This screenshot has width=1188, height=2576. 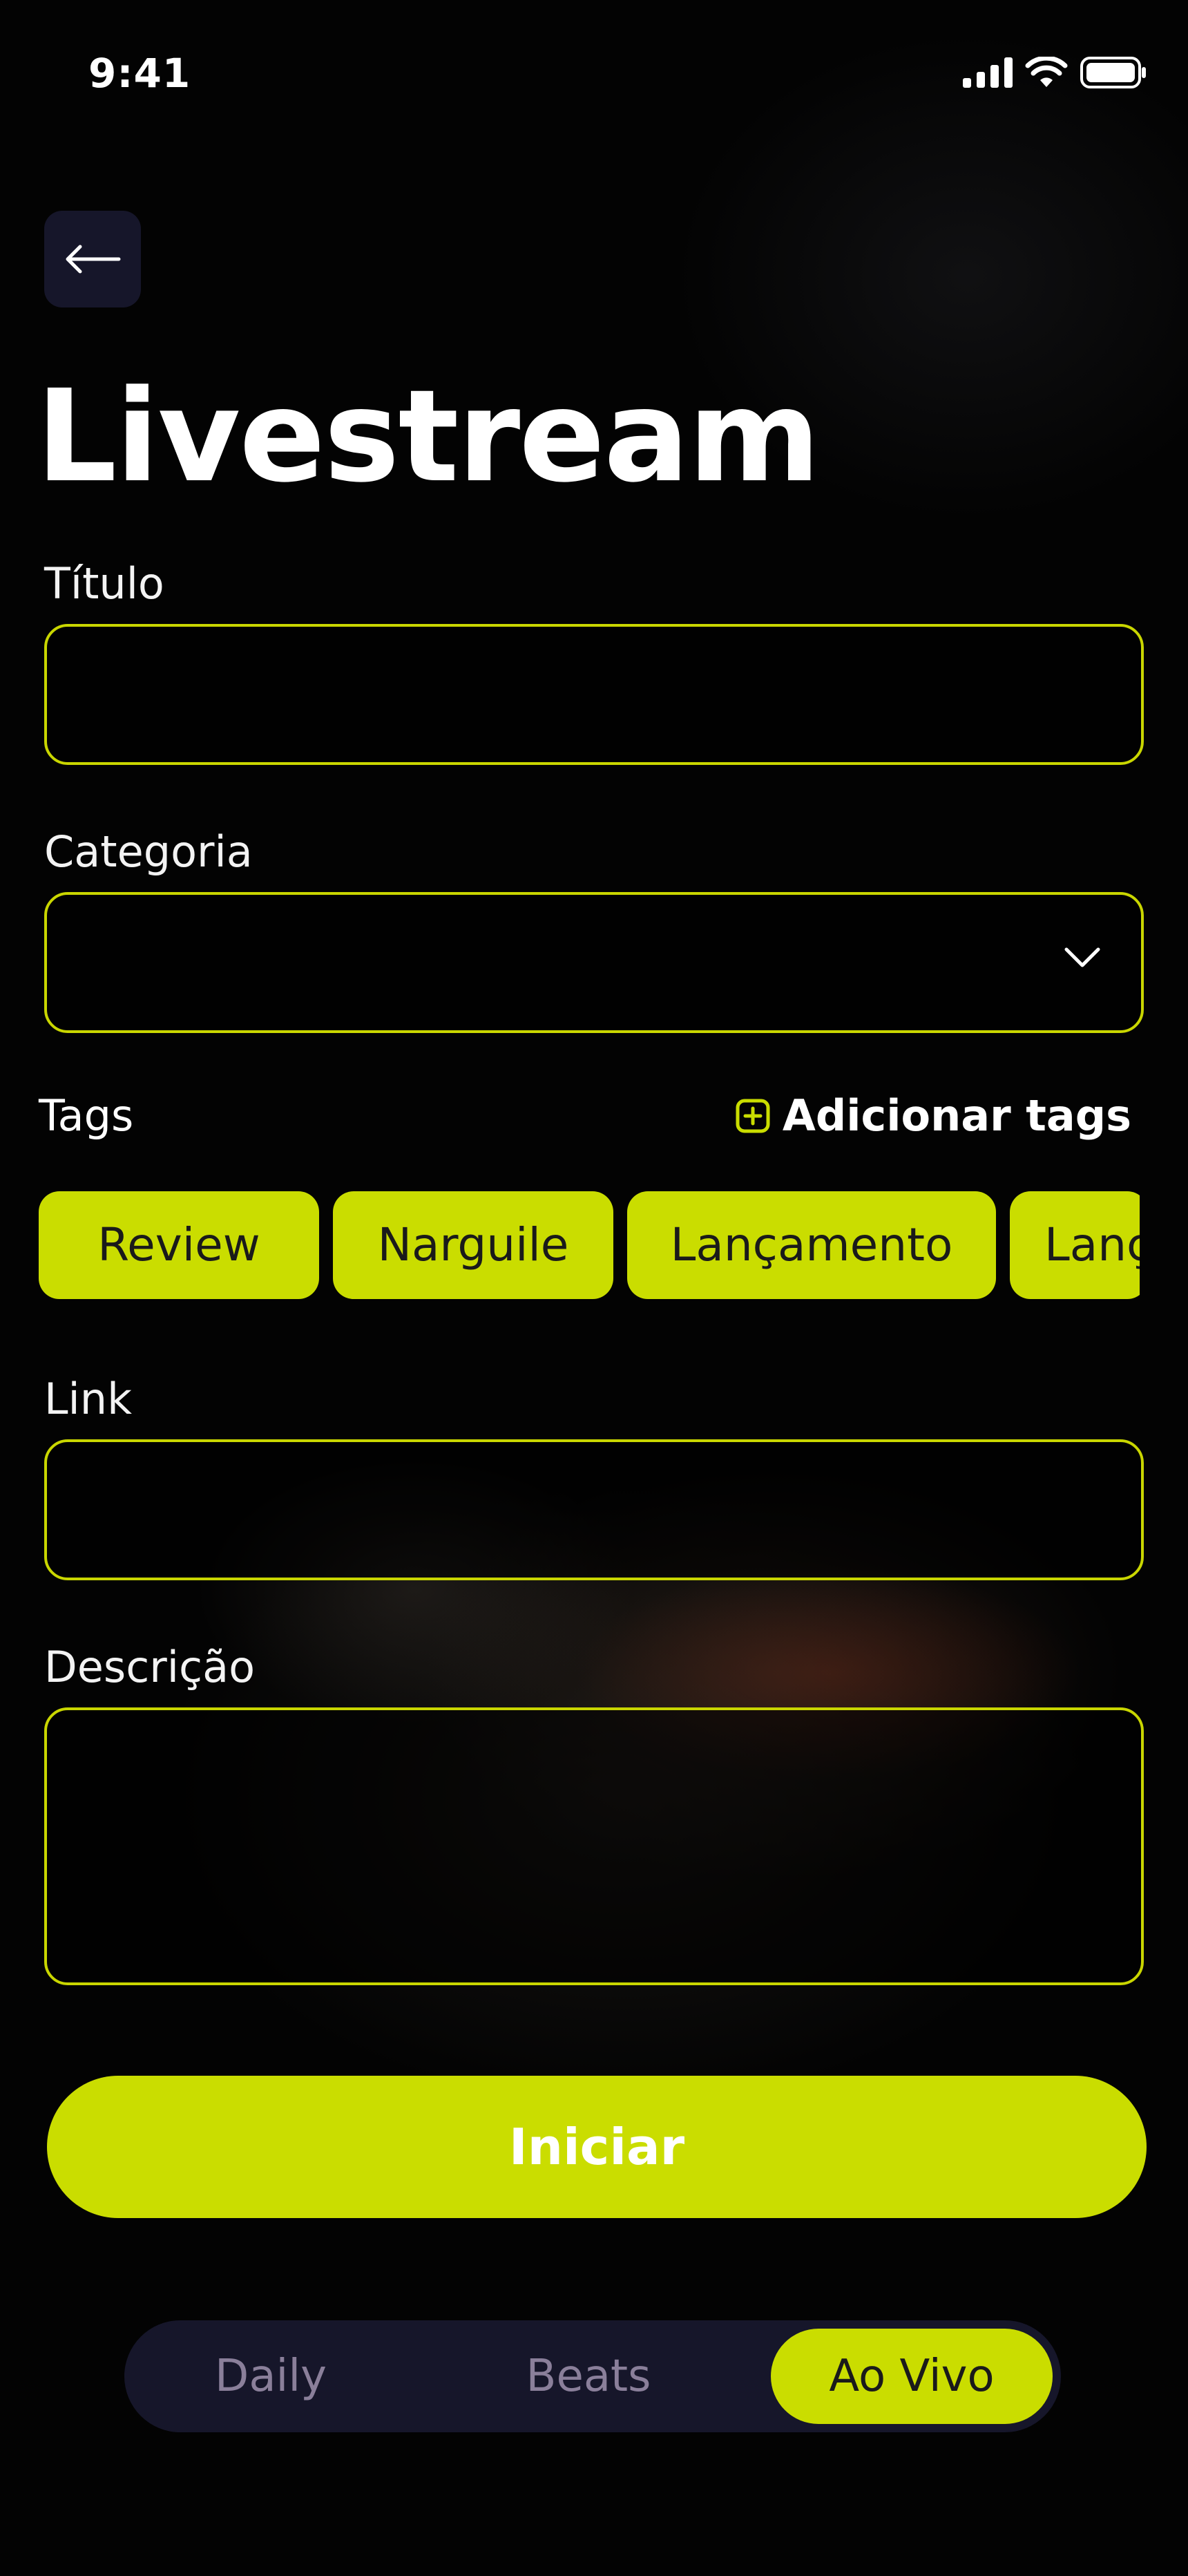 What do you see at coordinates (270, 2376) in the screenshot?
I see `tab-daily: Daily` at bounding box center [270, 2376].